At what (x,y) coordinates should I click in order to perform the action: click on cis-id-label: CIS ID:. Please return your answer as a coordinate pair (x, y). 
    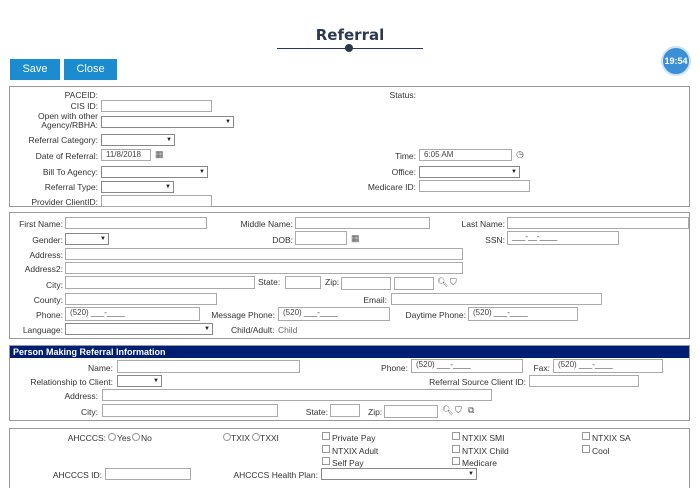
    Looking at the image, I should click on (84, 106).